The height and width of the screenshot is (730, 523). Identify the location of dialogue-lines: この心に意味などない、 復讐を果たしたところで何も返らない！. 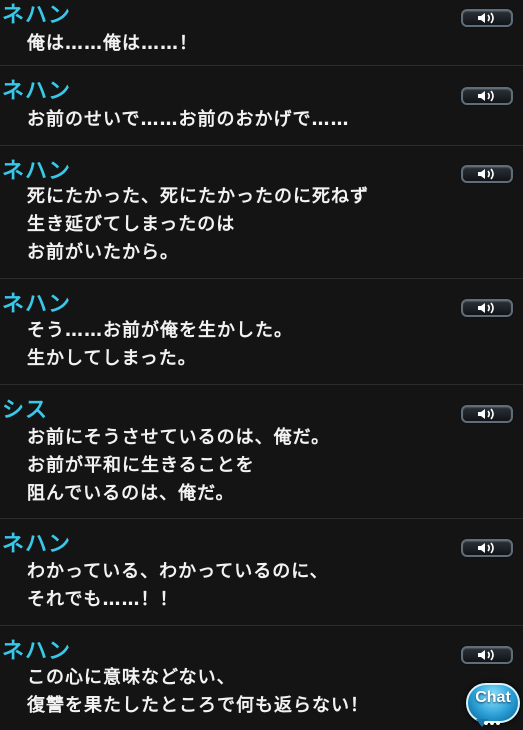
(198, 692).